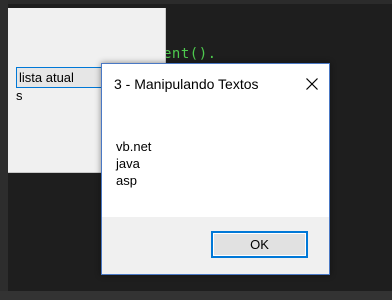 The image size is (392, 300). I want to click on message-text: vb.net java asp, so click(133, 163).